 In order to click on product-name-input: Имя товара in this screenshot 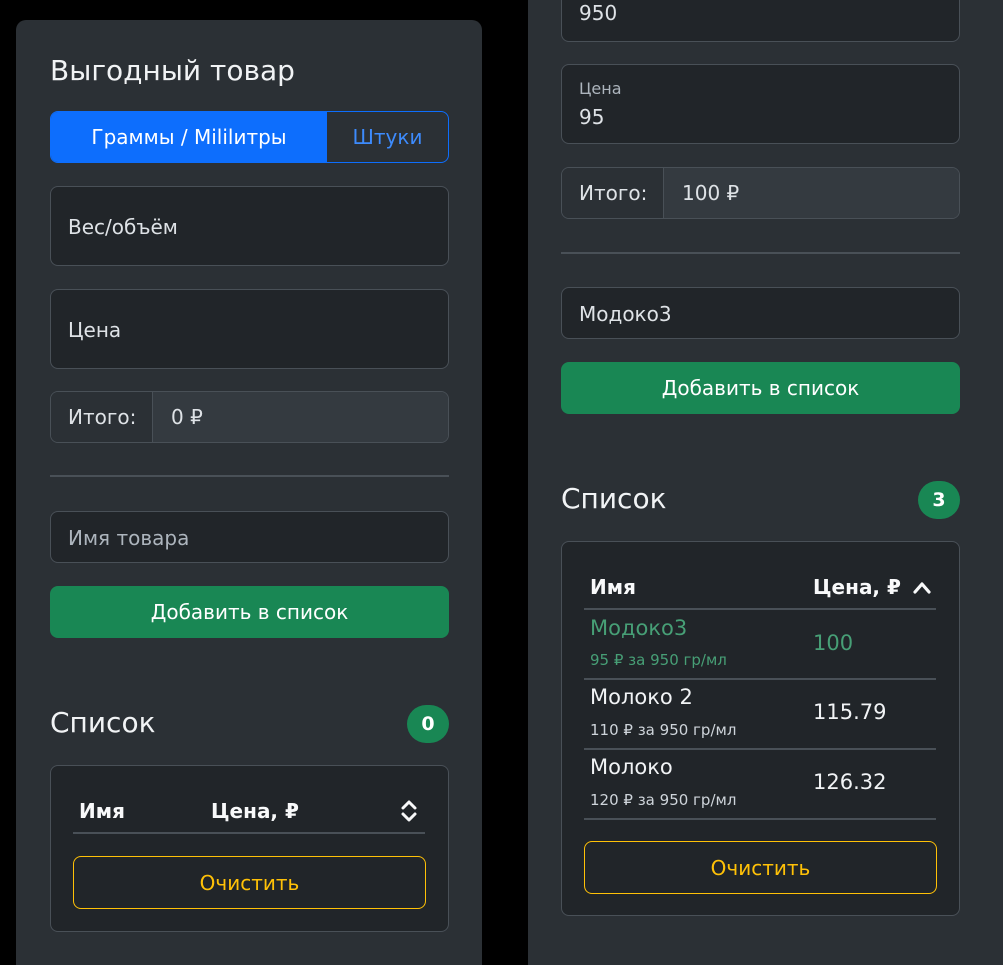, I will do `click(249, 537)`.